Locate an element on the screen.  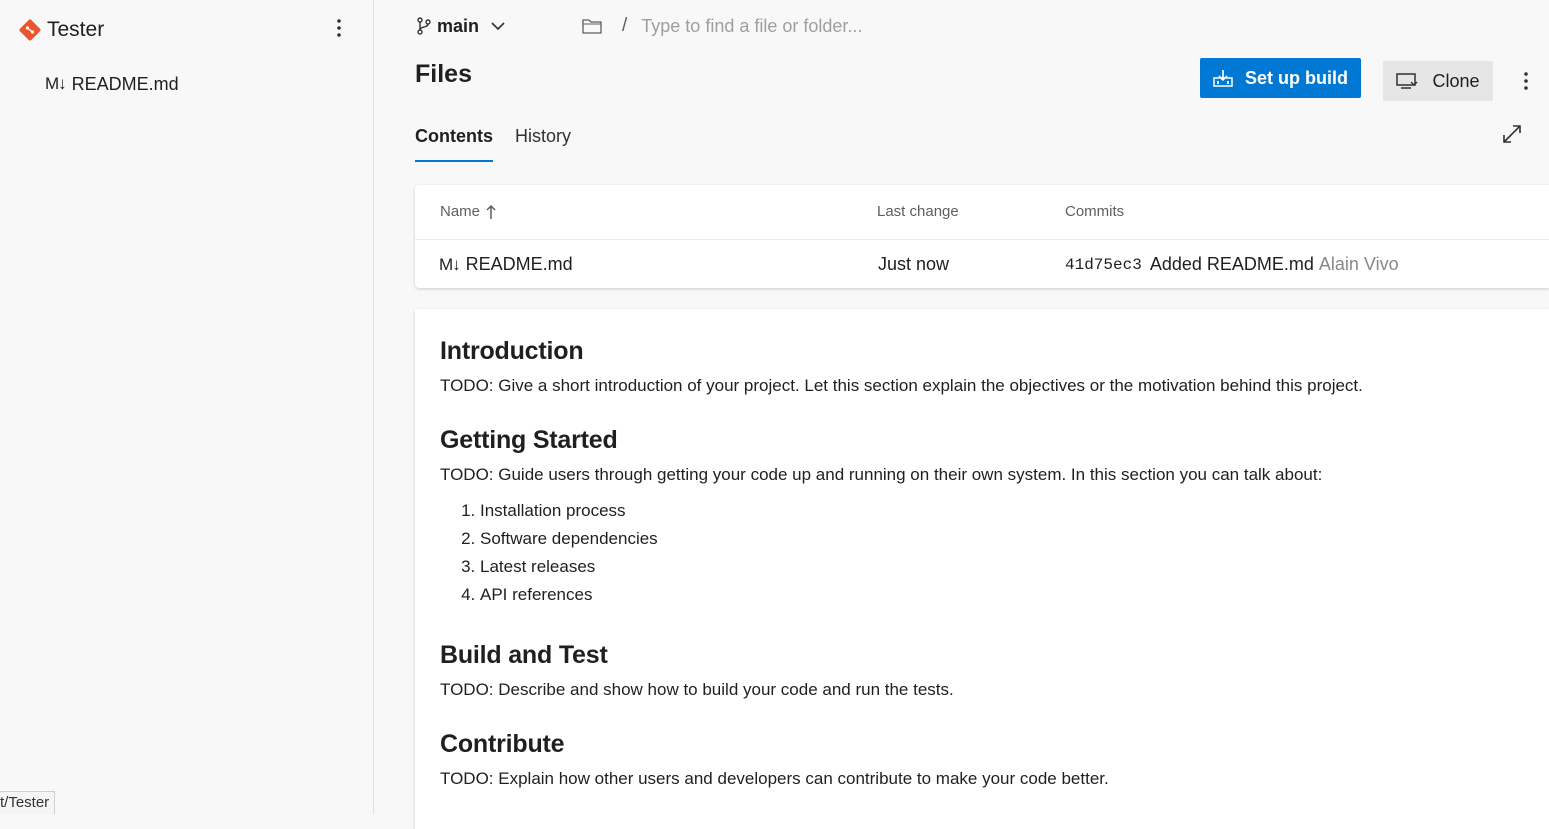
branch-name: main is located at coordinates (458, 25).